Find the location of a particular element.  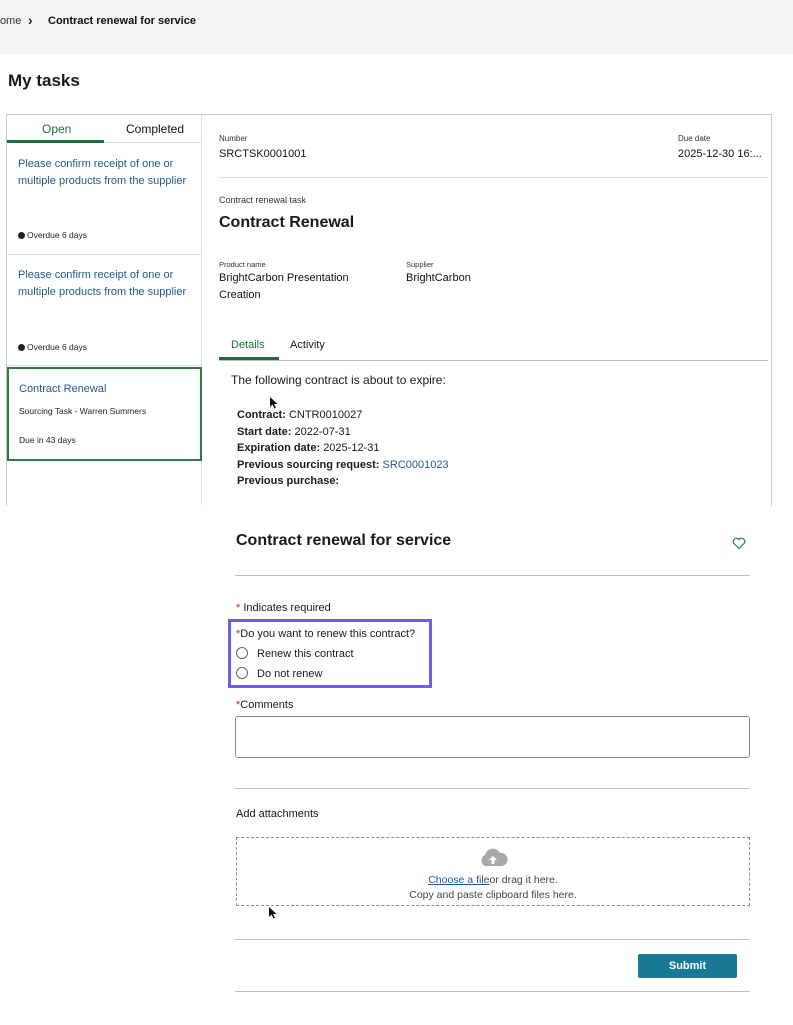

start-date: 2022-07-31 is located at coordinates (322, 431).